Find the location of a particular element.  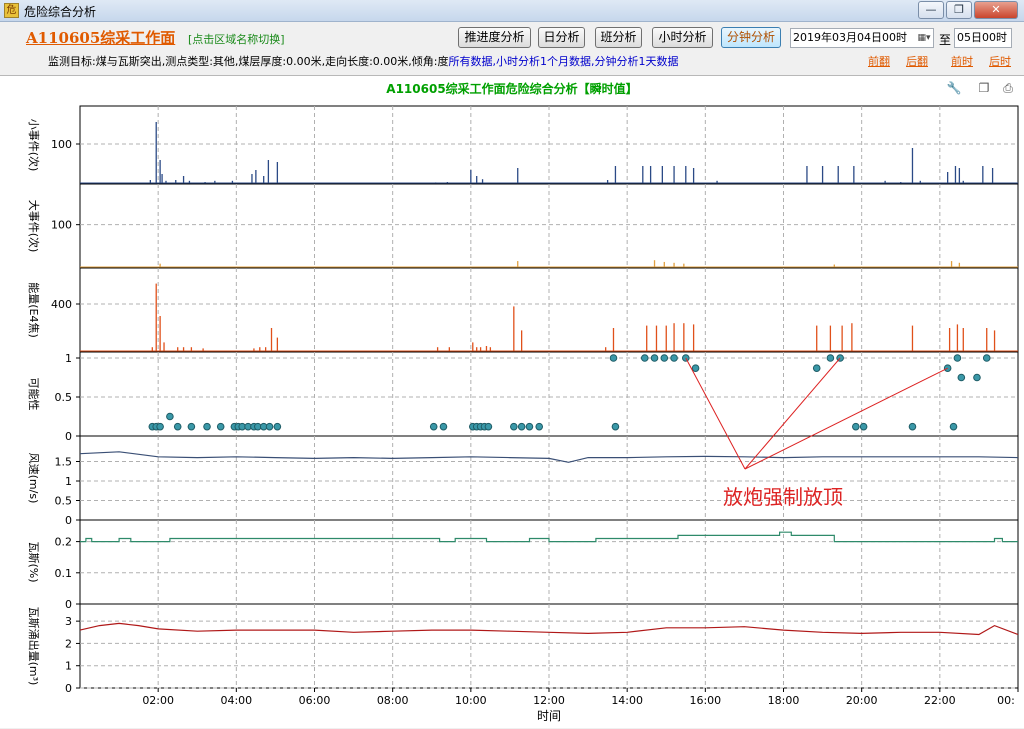

day-analysis-button: 日分析 is located at coordinates (561, 37).